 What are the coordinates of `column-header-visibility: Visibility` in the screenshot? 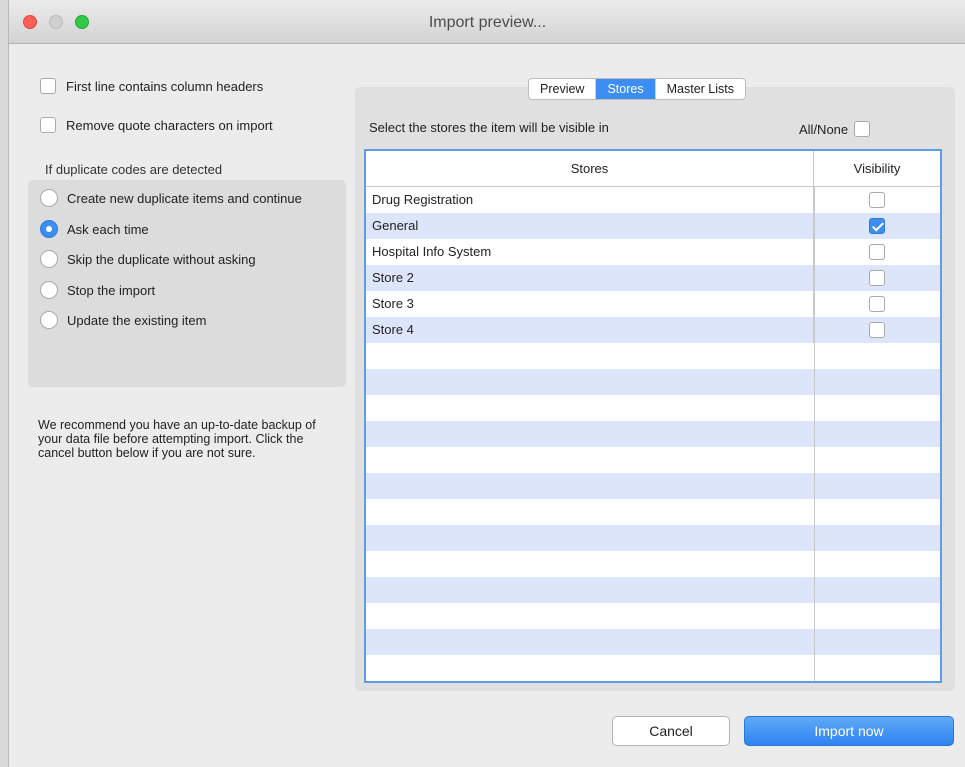 It's located at (877, 168).